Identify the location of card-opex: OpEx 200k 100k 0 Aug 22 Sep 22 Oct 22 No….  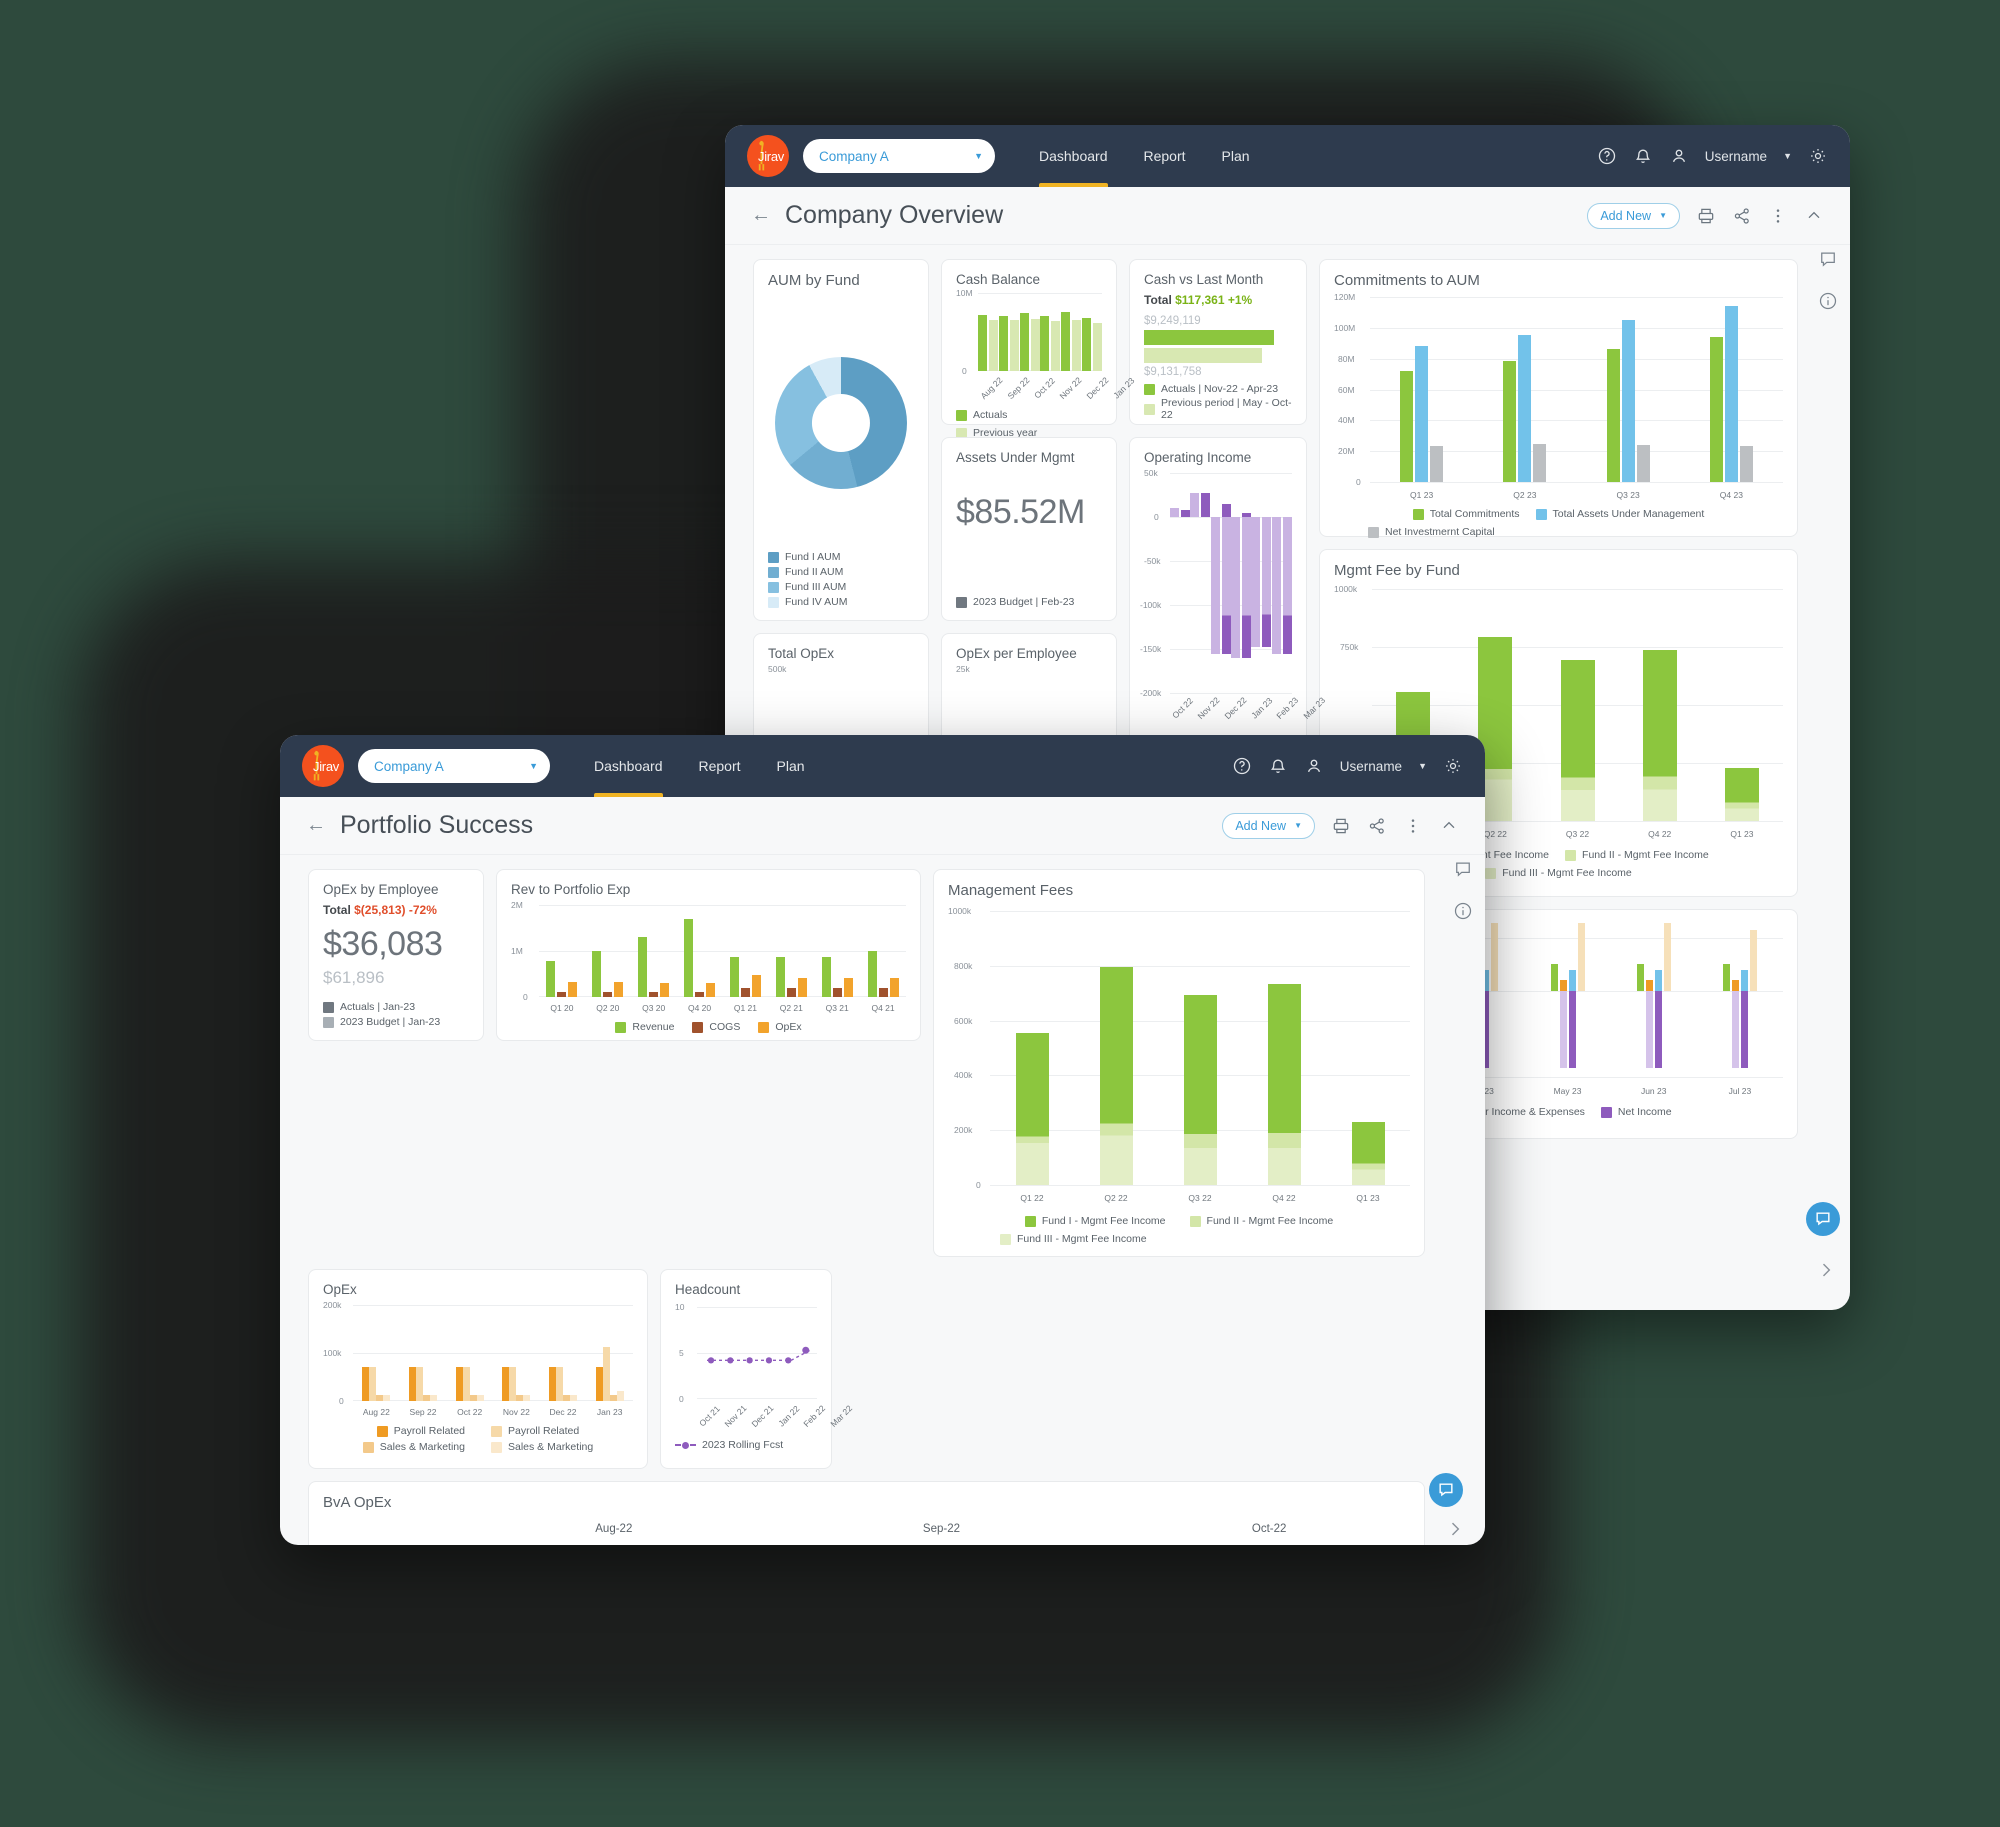
(478, 1369).